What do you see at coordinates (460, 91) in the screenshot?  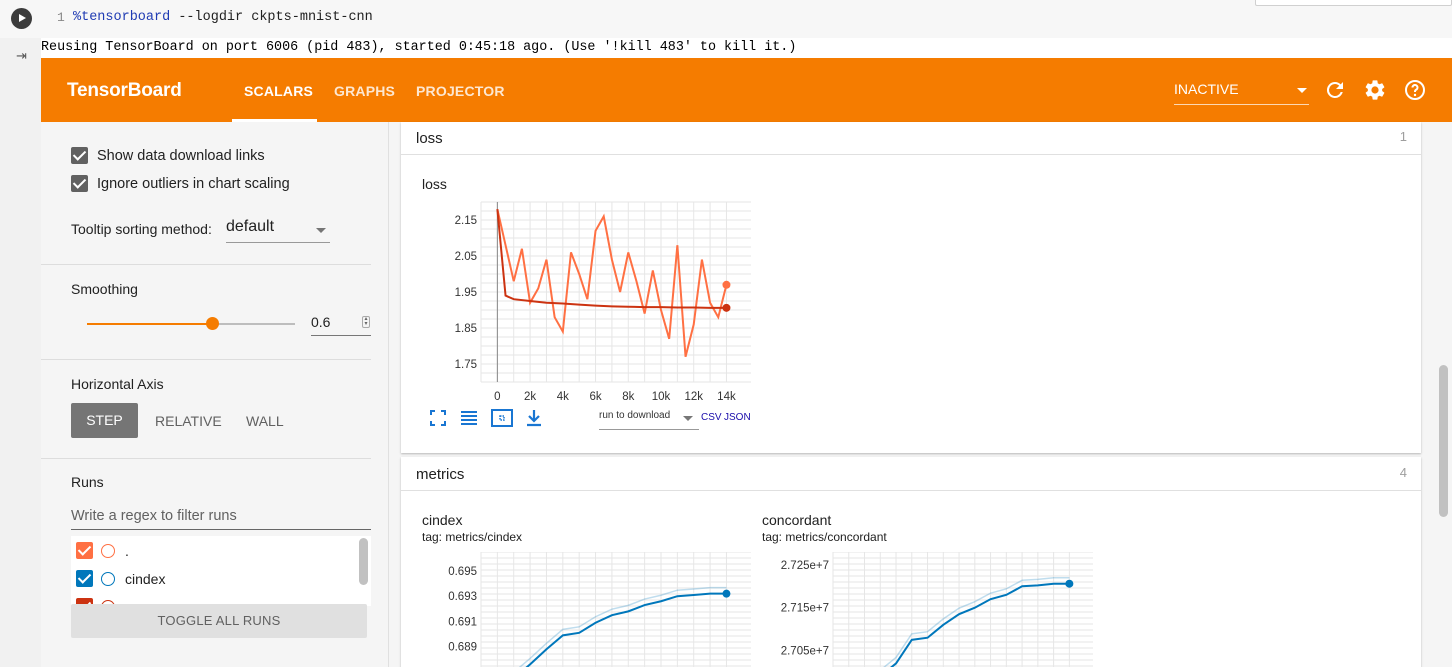 I see `tab-projector: PROJECTOR` at bounding box center [460, 91].